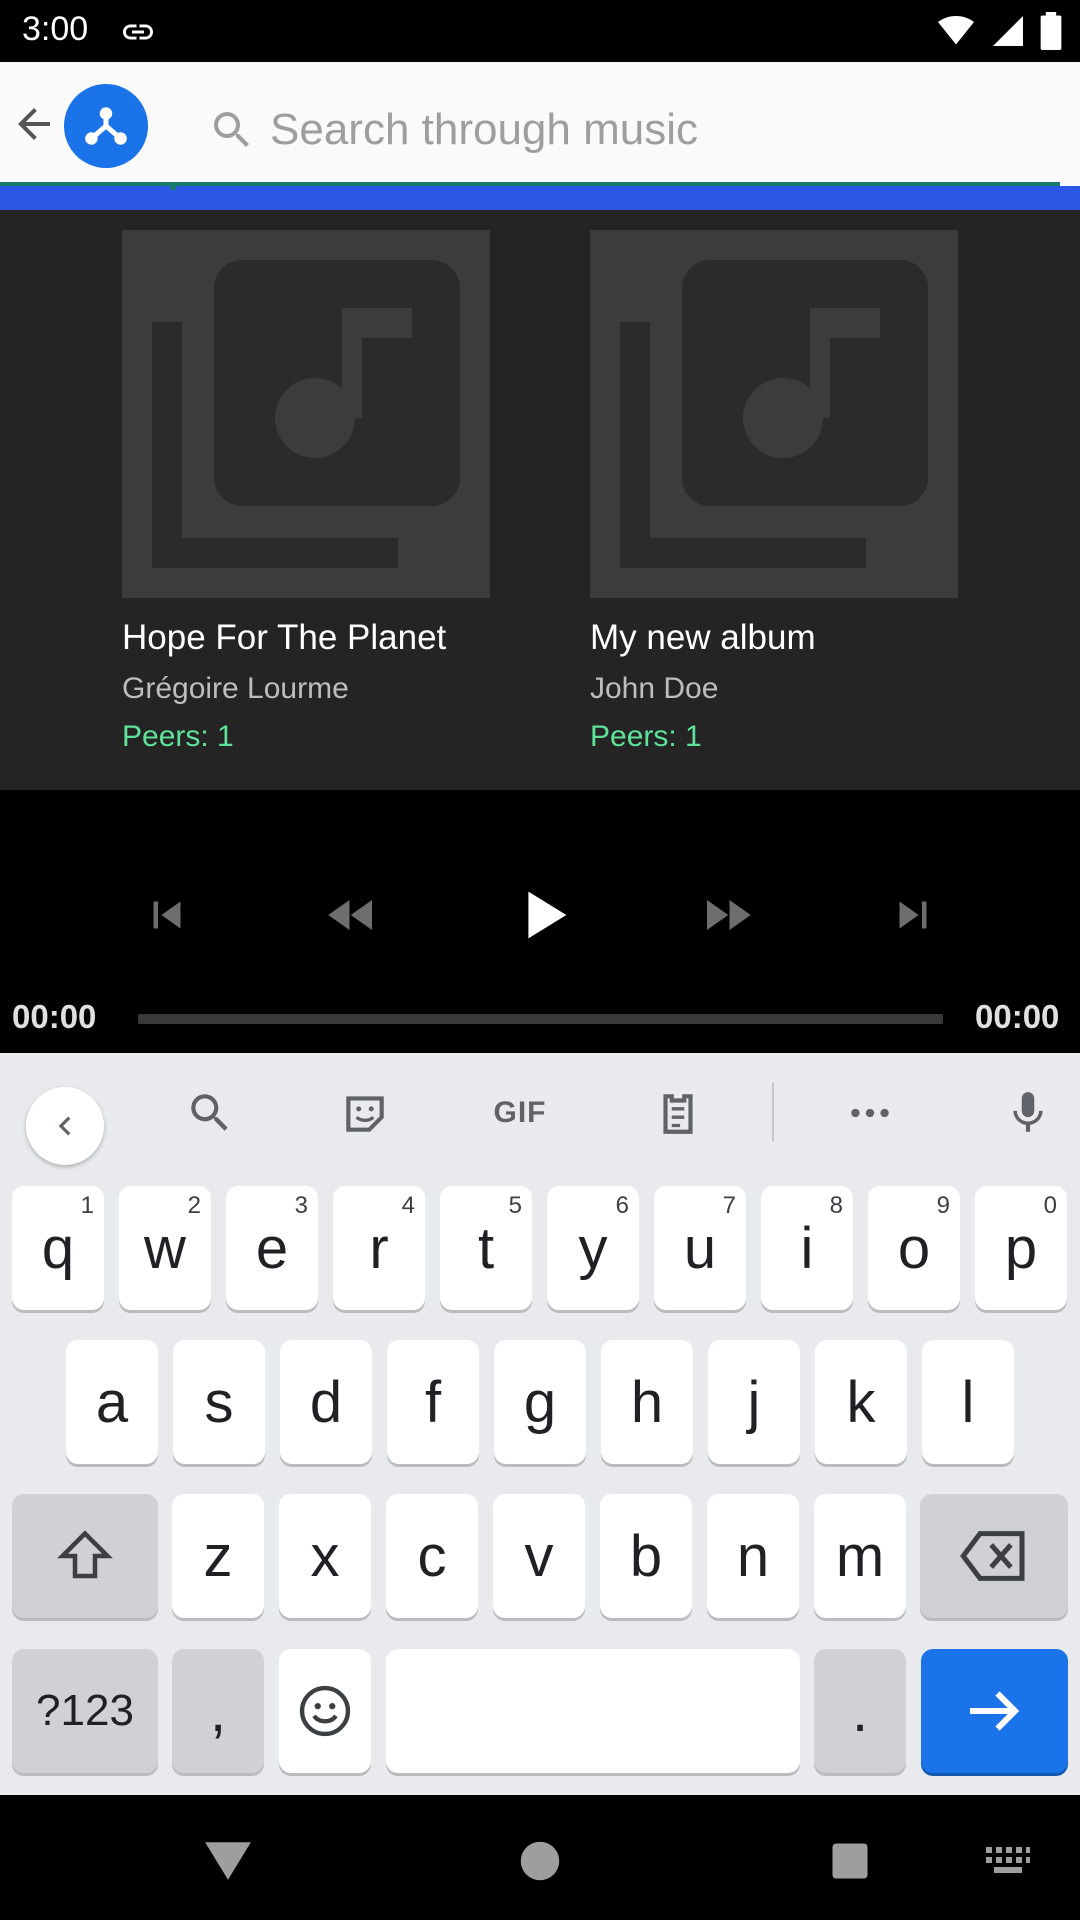 The width and height of the screenshot is (1080, 1920). Describe the element at coordinates (547, 915) in the screenshot. I see `play-icon` at that location.